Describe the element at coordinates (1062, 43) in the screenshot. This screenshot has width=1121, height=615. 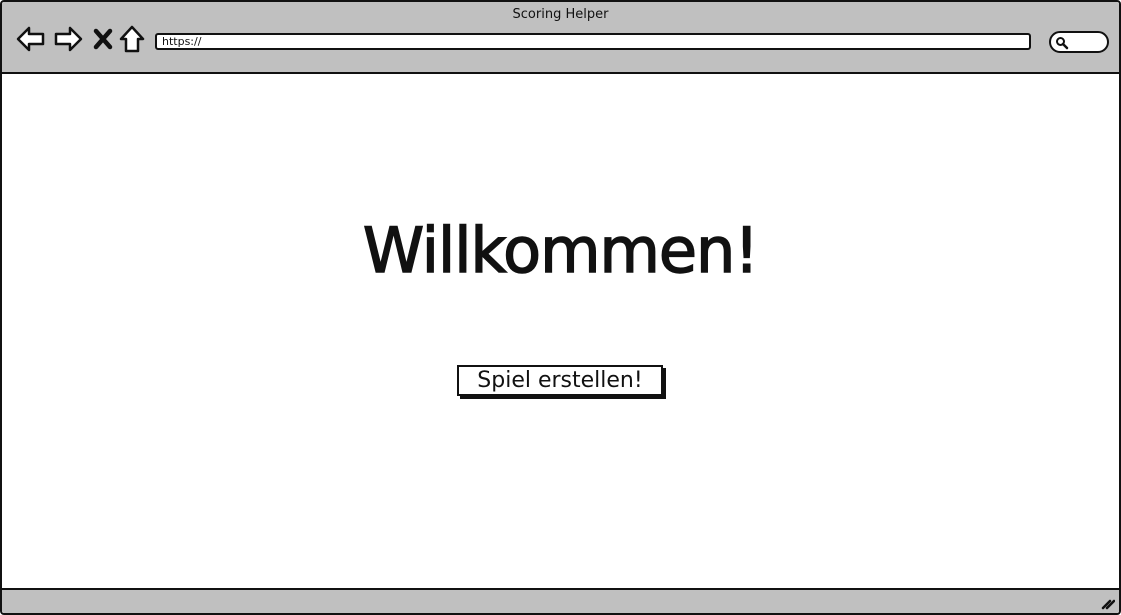
I see `magnifier-icon` at that location.